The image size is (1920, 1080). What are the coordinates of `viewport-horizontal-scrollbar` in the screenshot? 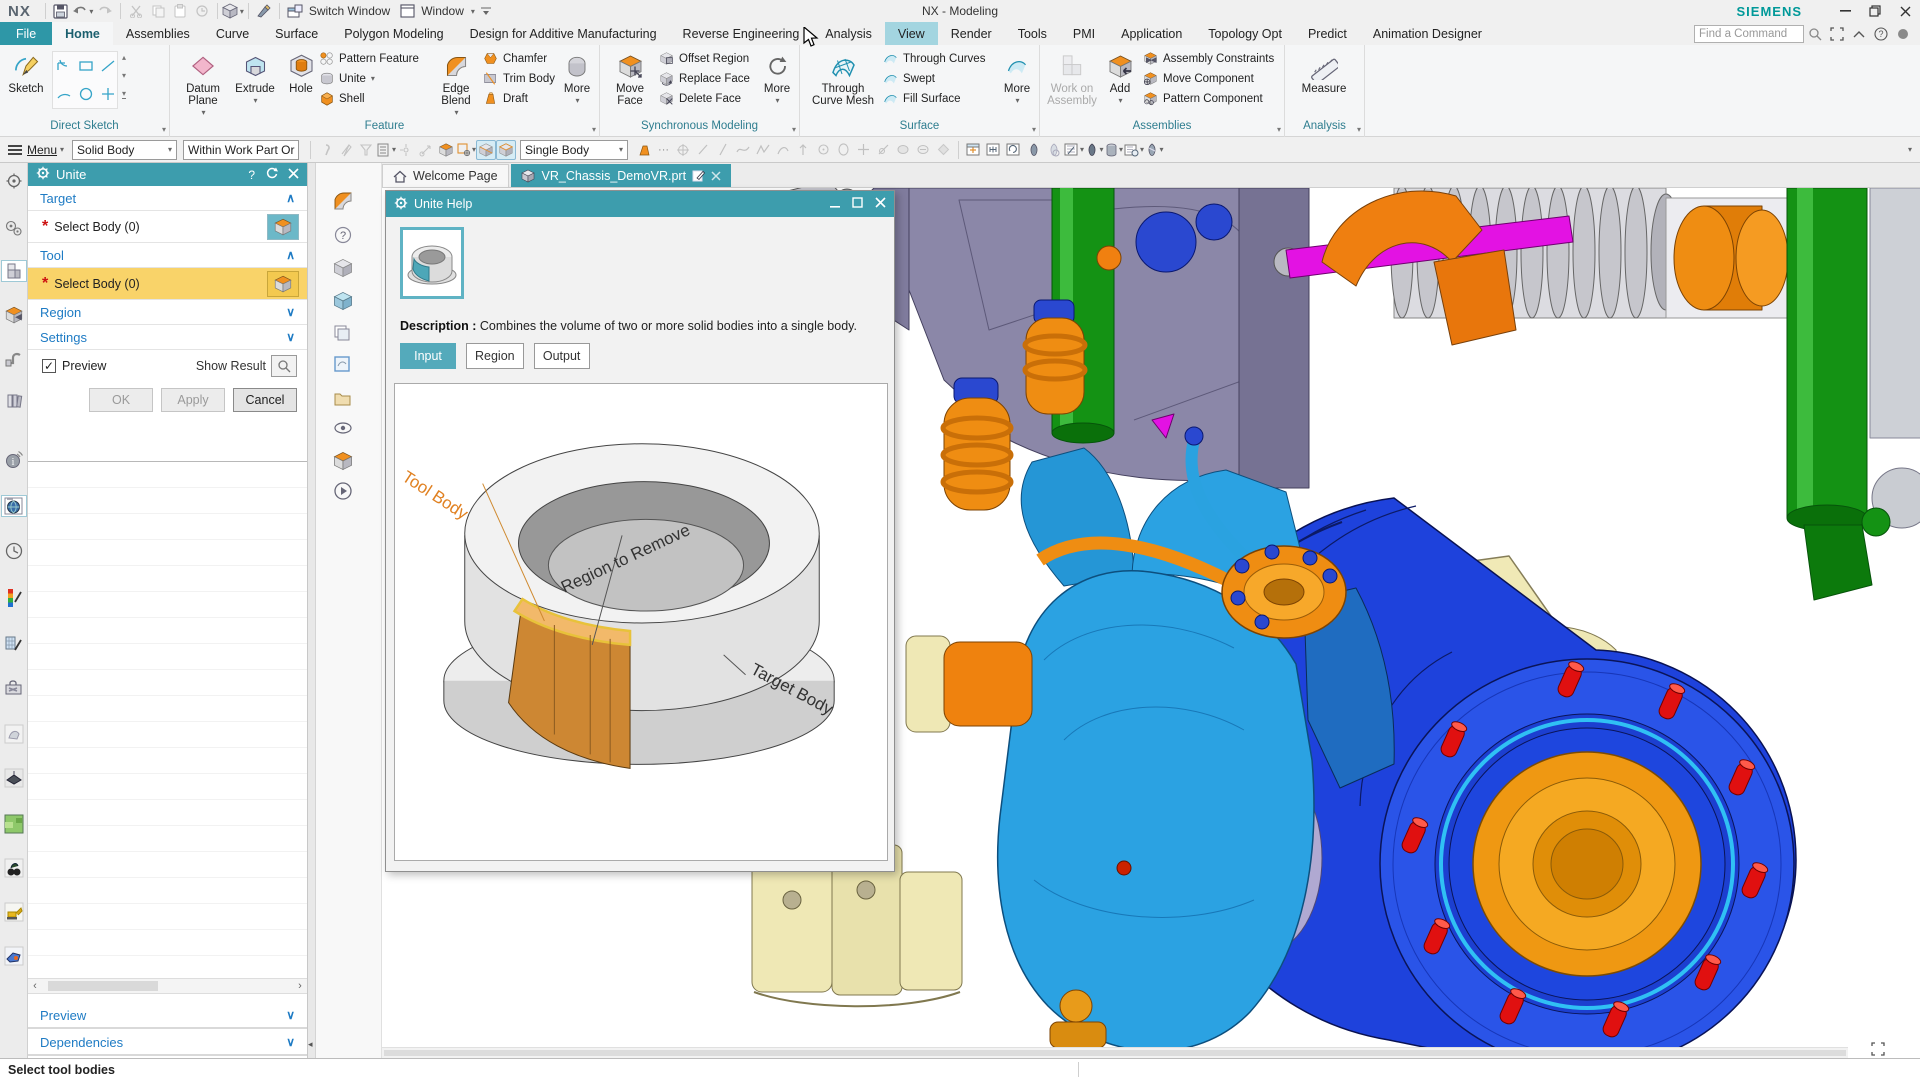 It's located at (1115, 1052).